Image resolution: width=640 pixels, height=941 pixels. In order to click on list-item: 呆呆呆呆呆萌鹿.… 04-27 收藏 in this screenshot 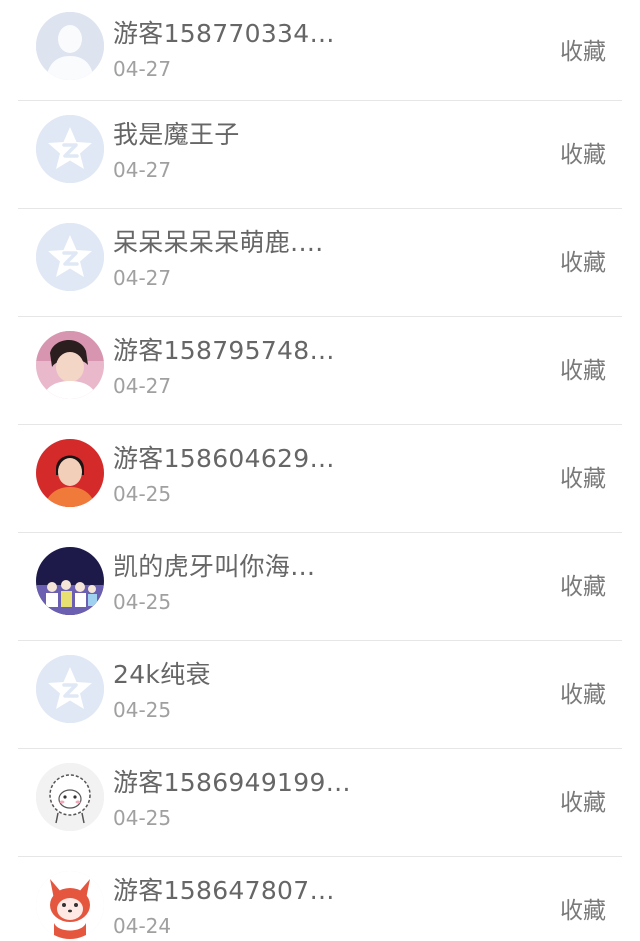, I will do `click(320, 263)`.